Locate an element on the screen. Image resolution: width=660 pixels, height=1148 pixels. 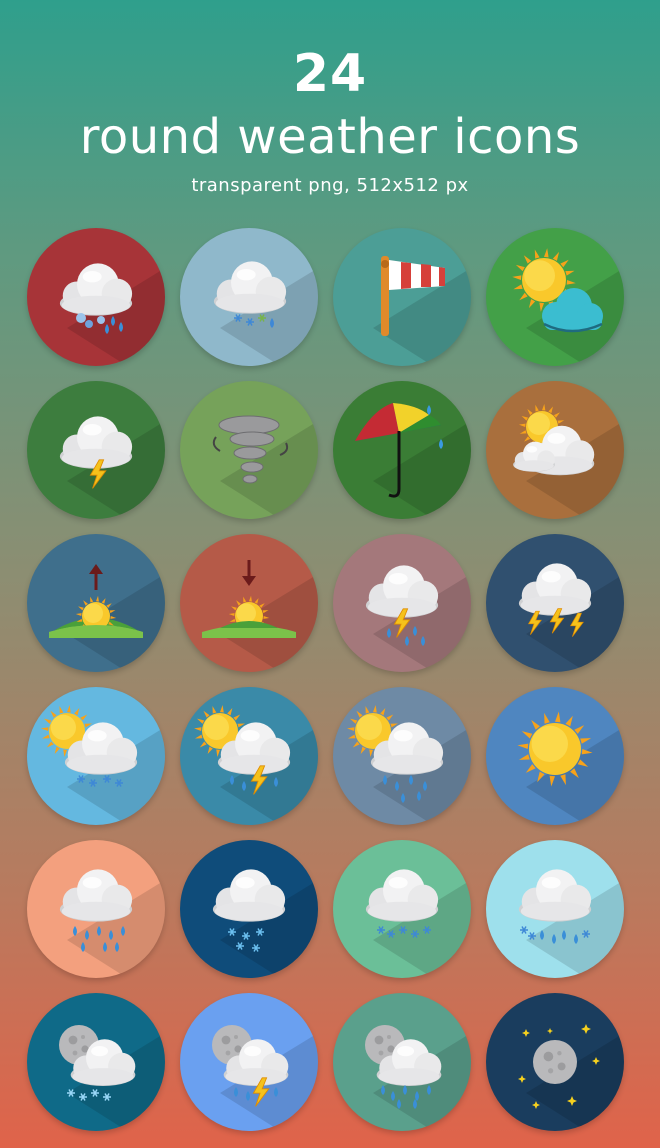
cloud-lightning-icon is located at coordinates (96, 450).